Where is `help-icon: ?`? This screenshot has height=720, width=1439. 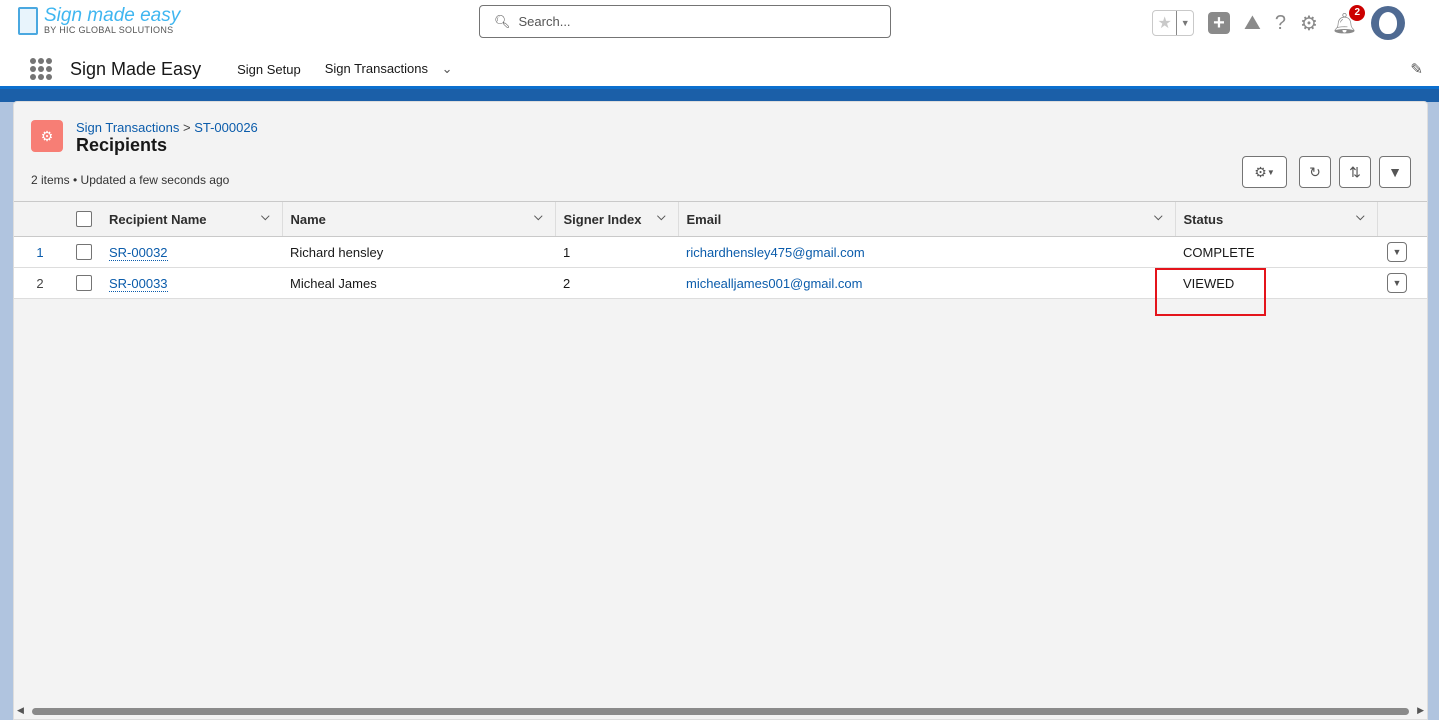
help-icon: ? is located at coordinates (1280, 23).